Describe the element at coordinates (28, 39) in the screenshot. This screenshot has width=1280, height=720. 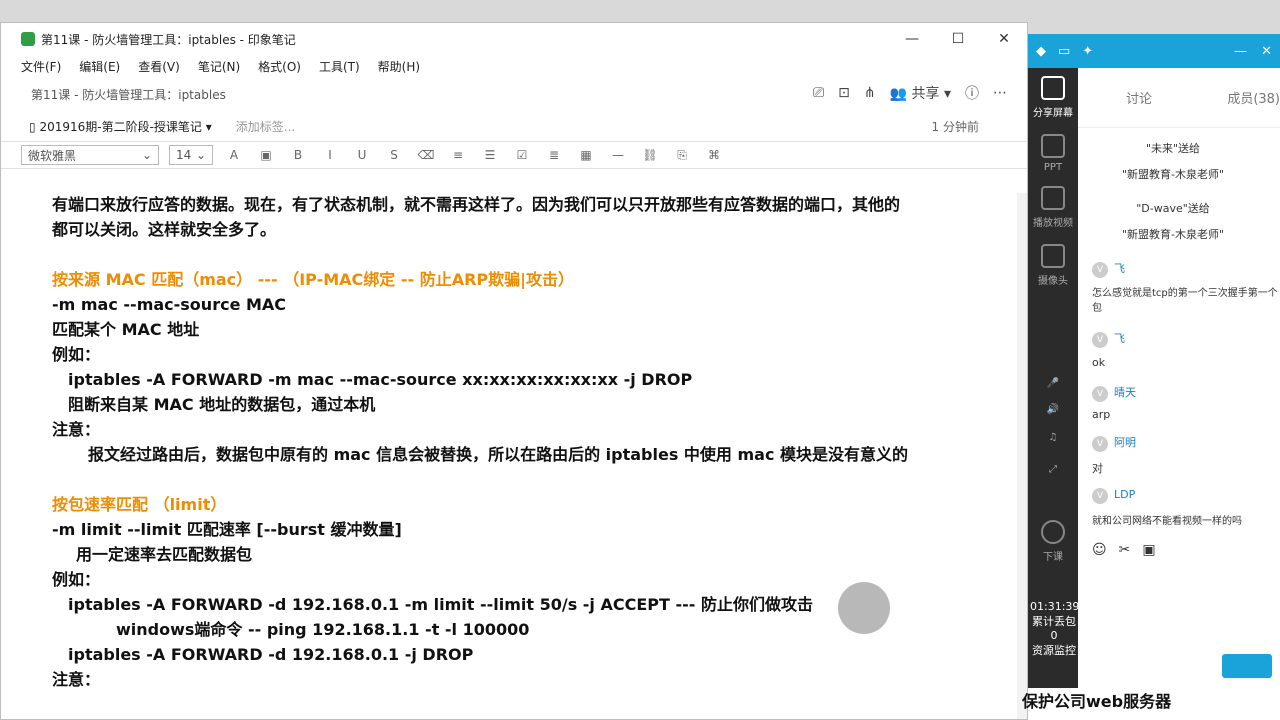
I see `evernote-logo-icon` at that location.